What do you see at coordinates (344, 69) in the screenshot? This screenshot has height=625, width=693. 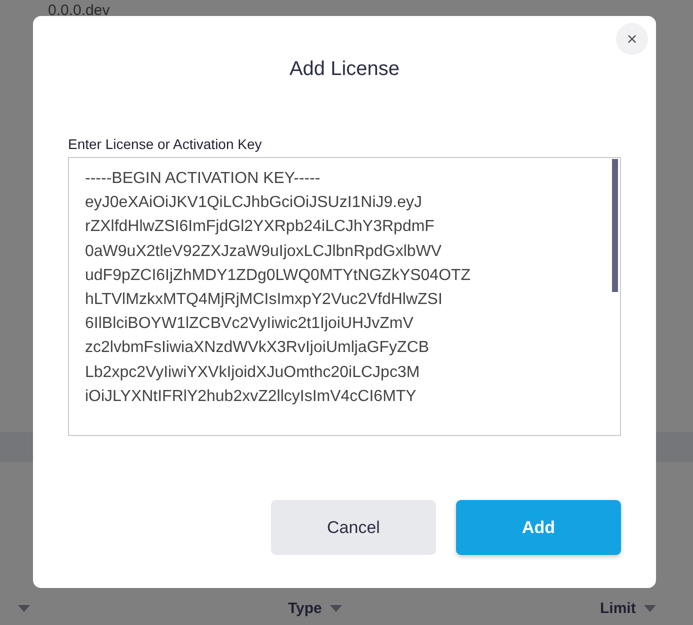 I see `dialog-title: Add License` at bounding box center [344, 69].